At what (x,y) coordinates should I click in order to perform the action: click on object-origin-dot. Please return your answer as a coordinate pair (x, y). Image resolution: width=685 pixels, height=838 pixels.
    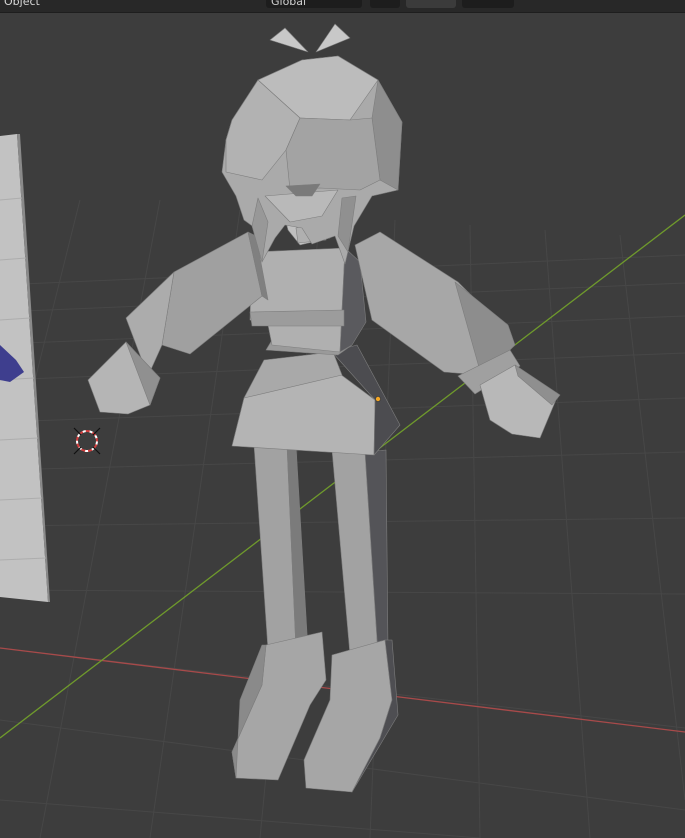
    Looking at the image, I should click on (377, 398).